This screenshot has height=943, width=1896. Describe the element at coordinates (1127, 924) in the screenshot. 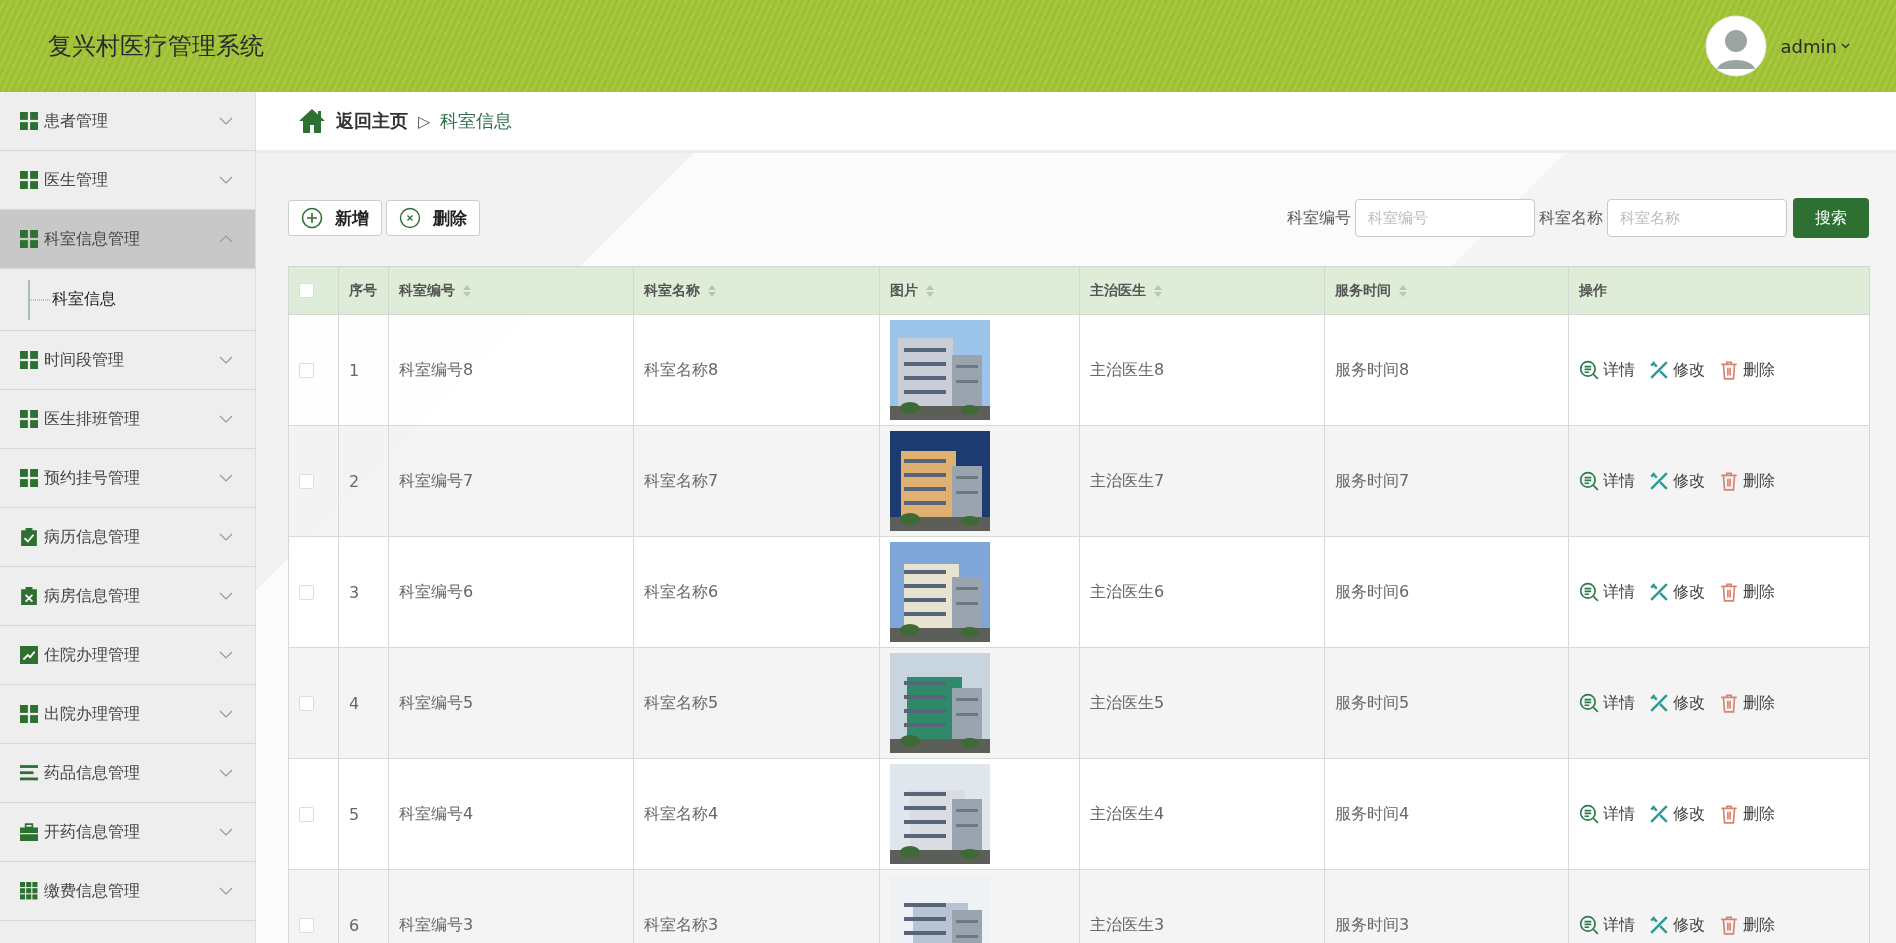

I see `table-cell: 主治医生3` at that location.